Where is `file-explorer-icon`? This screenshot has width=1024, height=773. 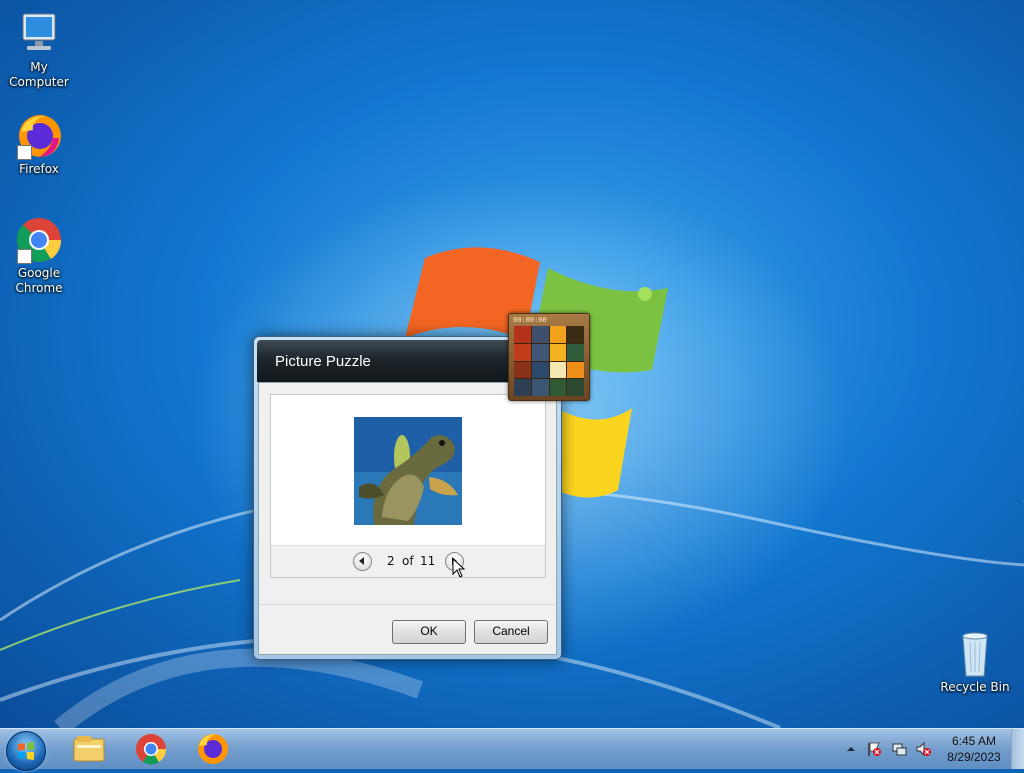
file-explorer-icon is located at coordinates (89, 749).